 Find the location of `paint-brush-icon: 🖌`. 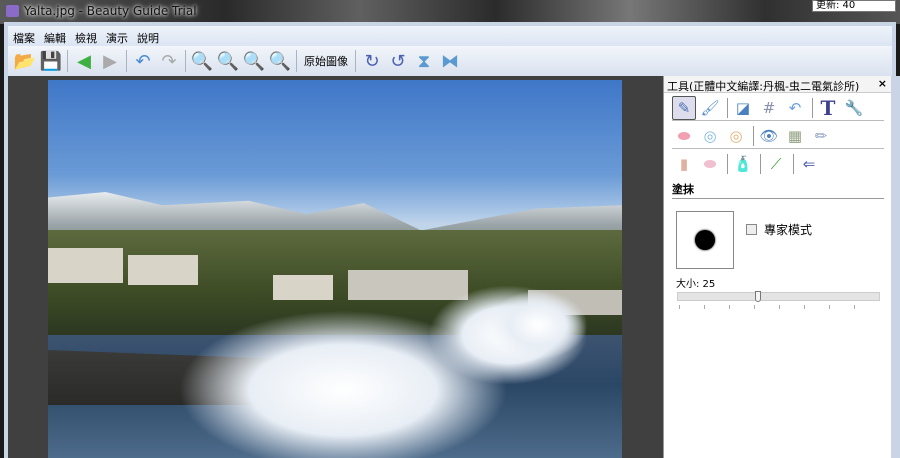

paint-brush-icon: 🖌 is located at coordinates (710, 108).